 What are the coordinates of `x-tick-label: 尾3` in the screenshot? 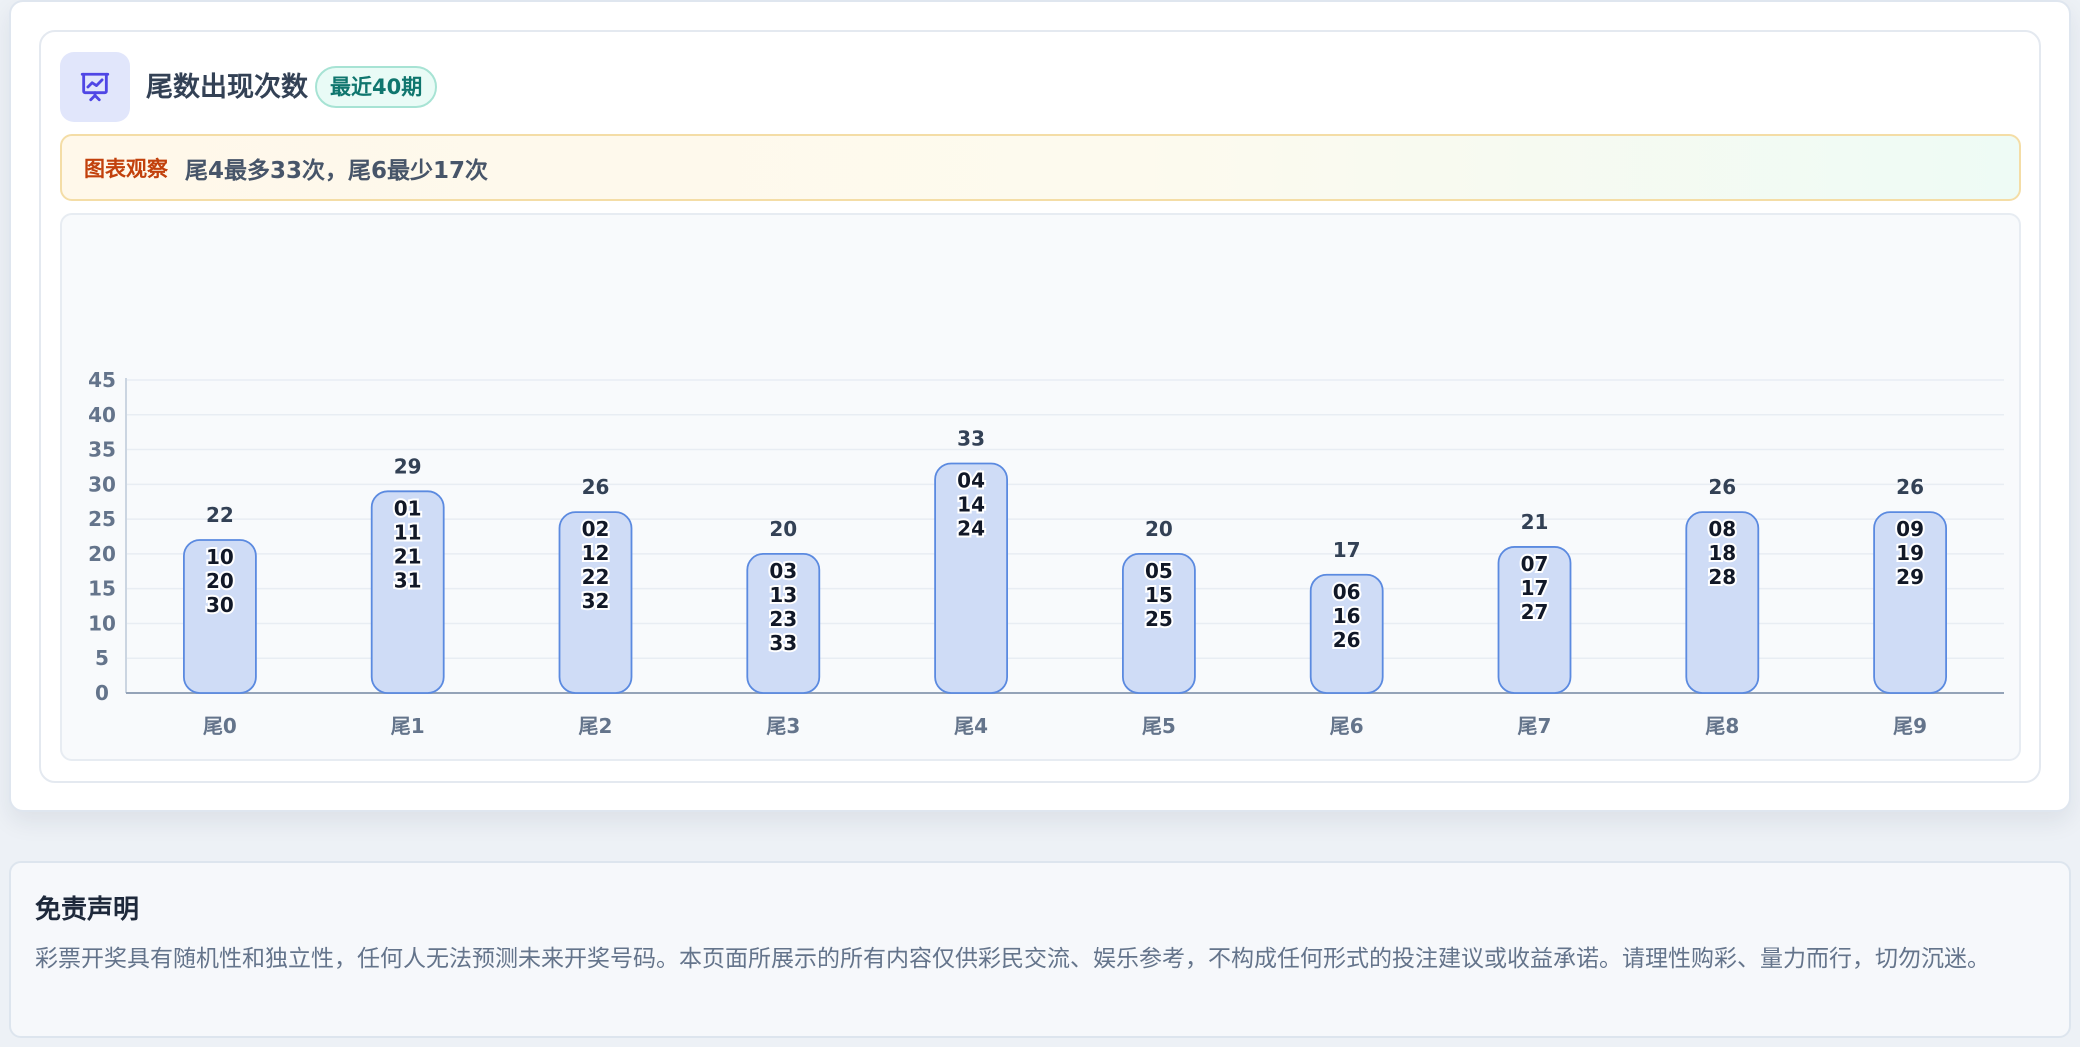 It's located at (783, 726).